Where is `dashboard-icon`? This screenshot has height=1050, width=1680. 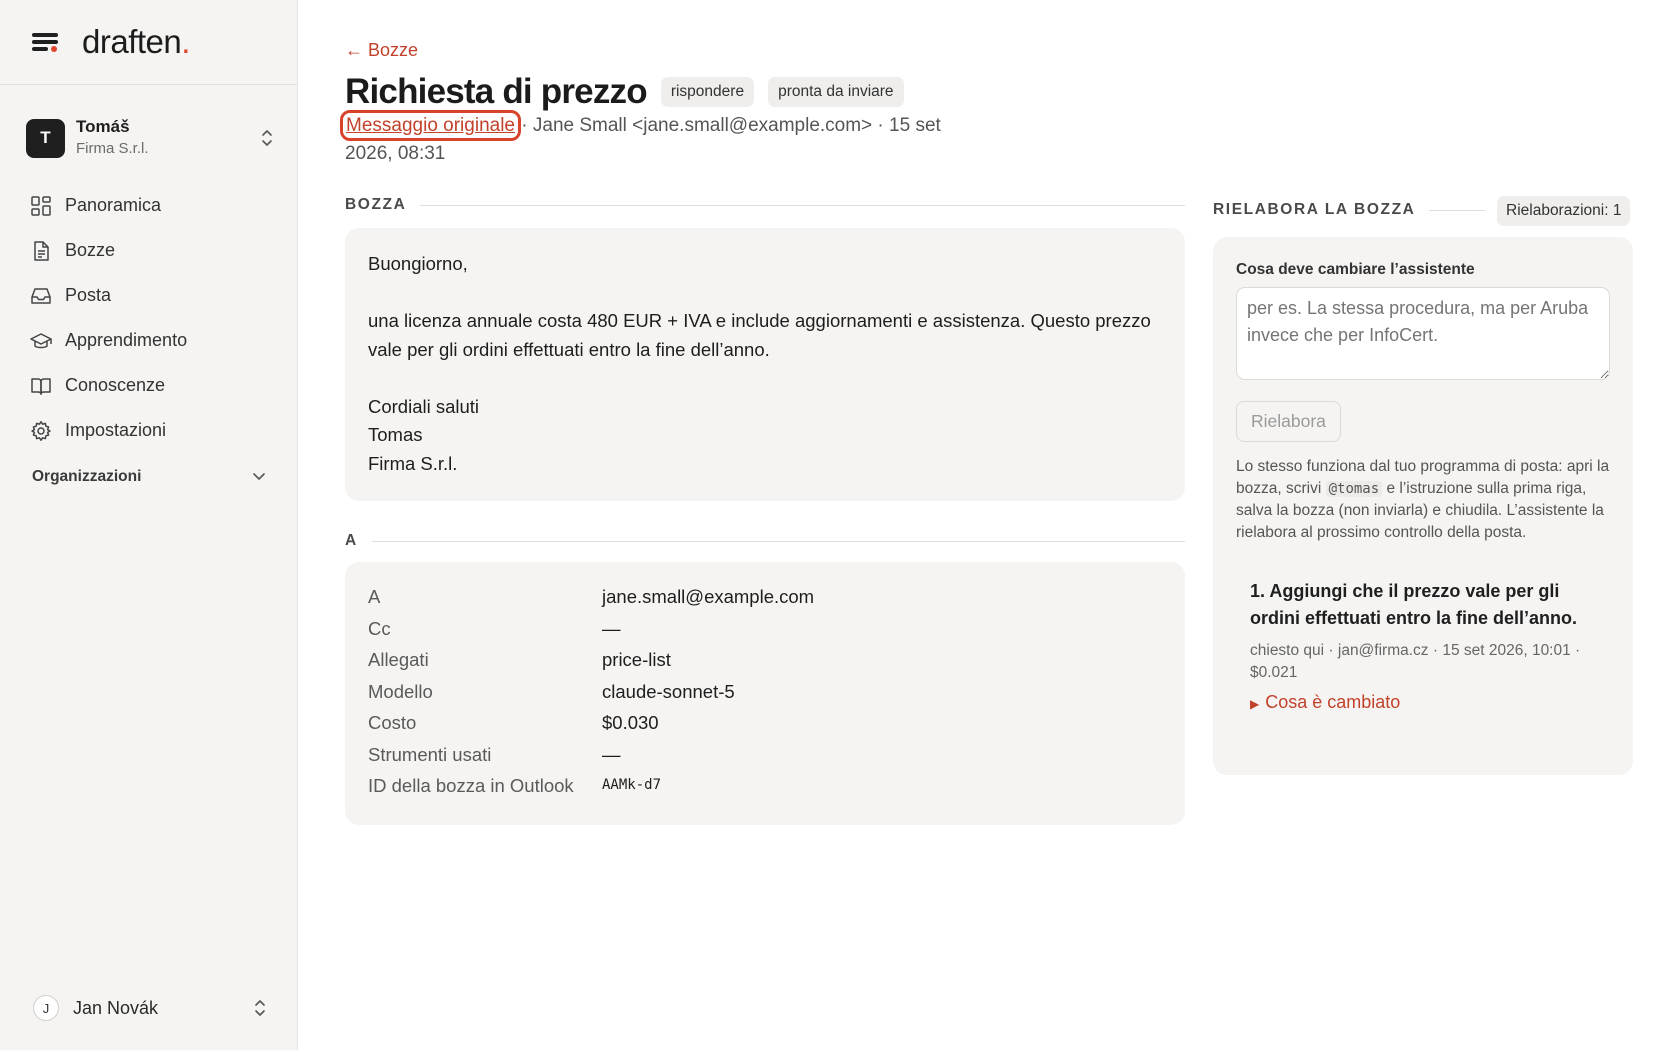 dashboard-icon is located at coordinates (41, 205).